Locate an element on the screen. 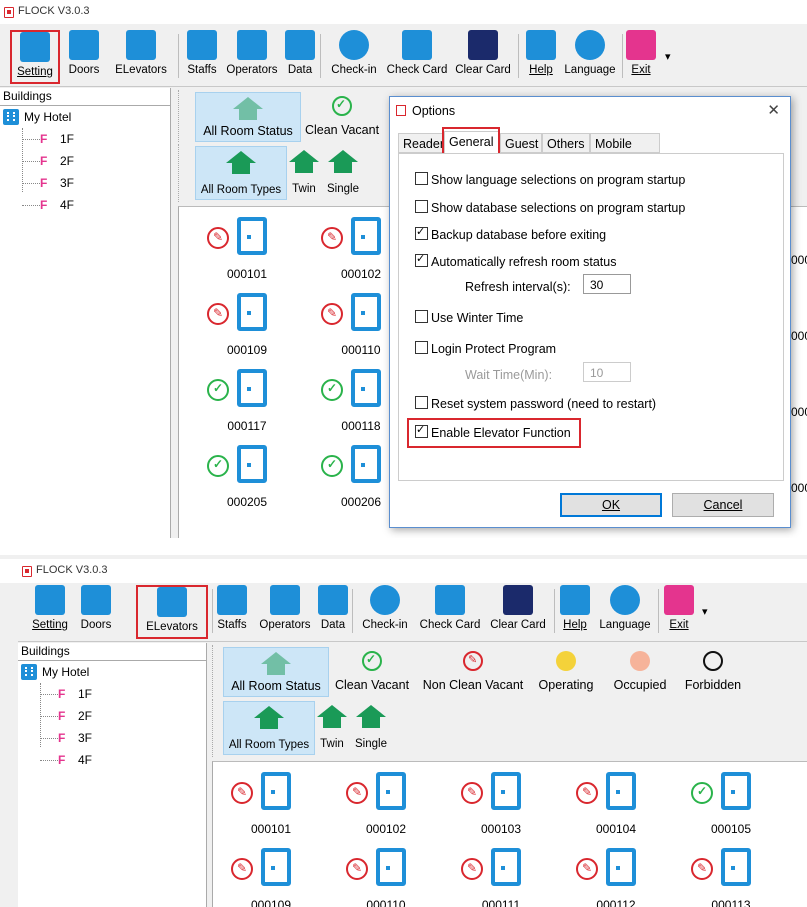  building-tree: My Hotel F 1F F 2F F 3F F 4F is located at coordinates (112, 716).